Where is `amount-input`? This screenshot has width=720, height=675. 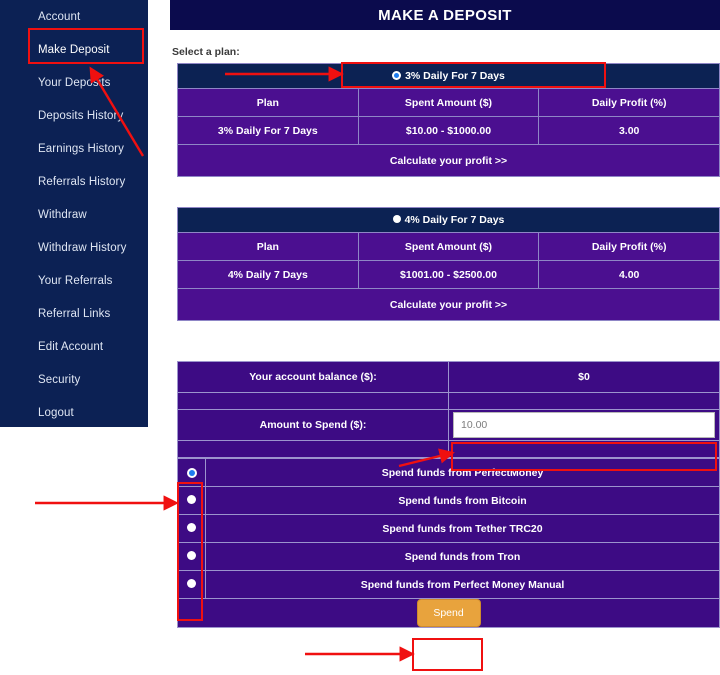
amount-input is located at coordinates (584, 425).